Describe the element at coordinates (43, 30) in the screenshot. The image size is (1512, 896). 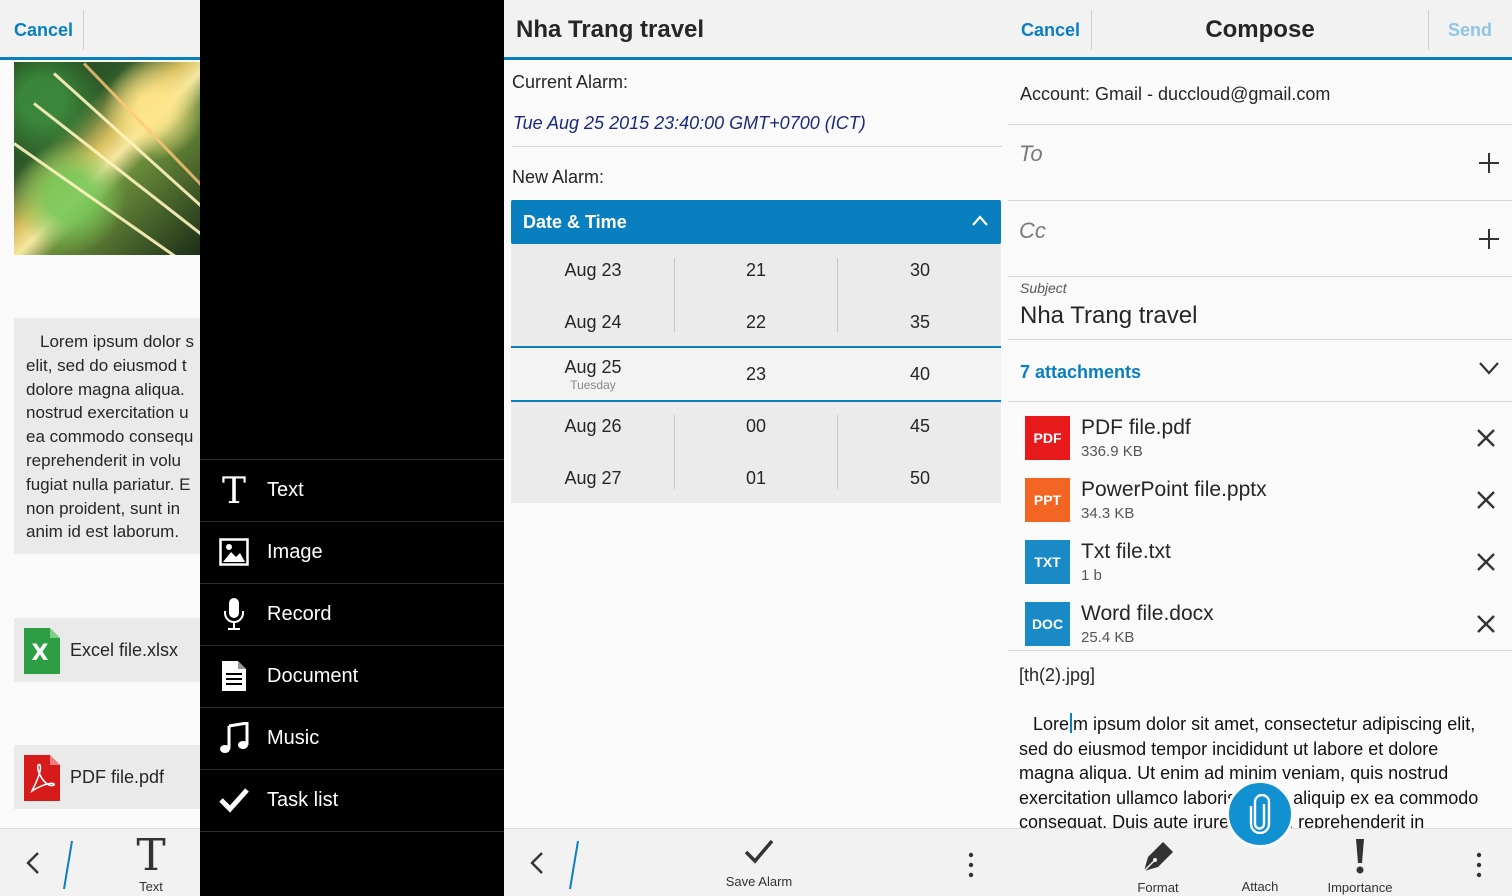
I see `note-cancel-button: Cancel` at that location.